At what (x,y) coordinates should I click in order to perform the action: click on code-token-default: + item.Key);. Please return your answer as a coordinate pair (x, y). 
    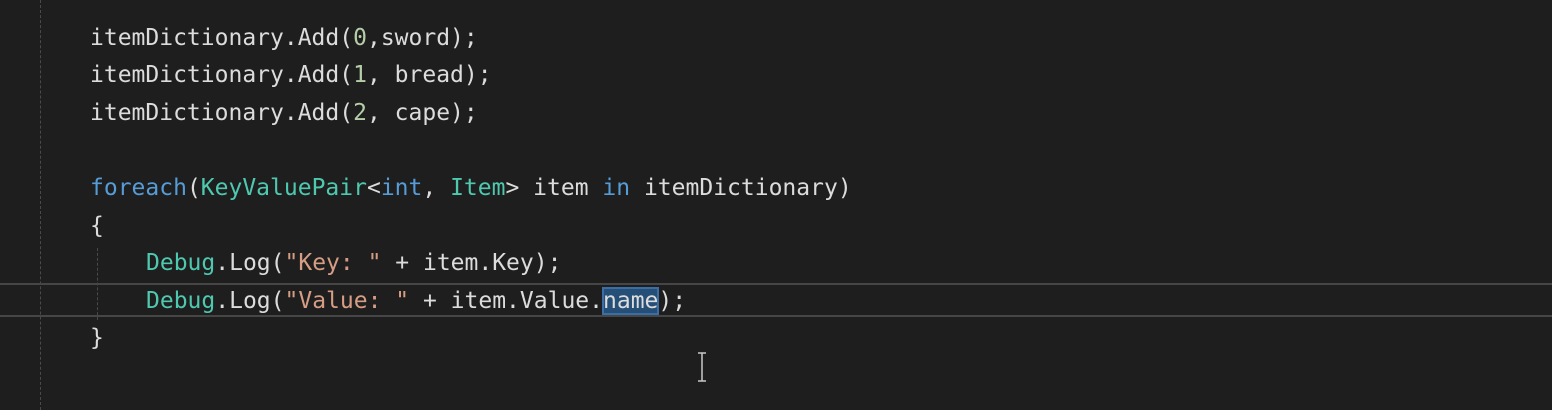
    Looking at the image, I should click on (471, 263).